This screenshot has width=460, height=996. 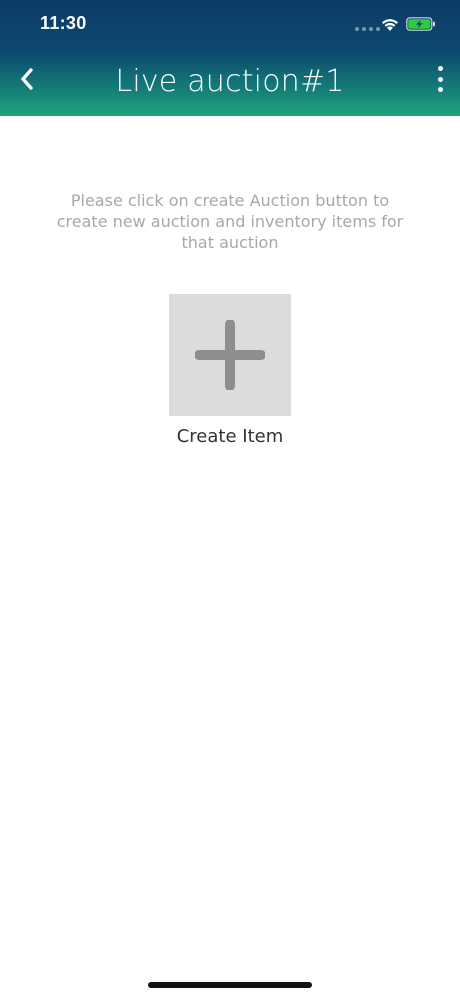 I want to click on more-options-button, so click(x=440, y=79).